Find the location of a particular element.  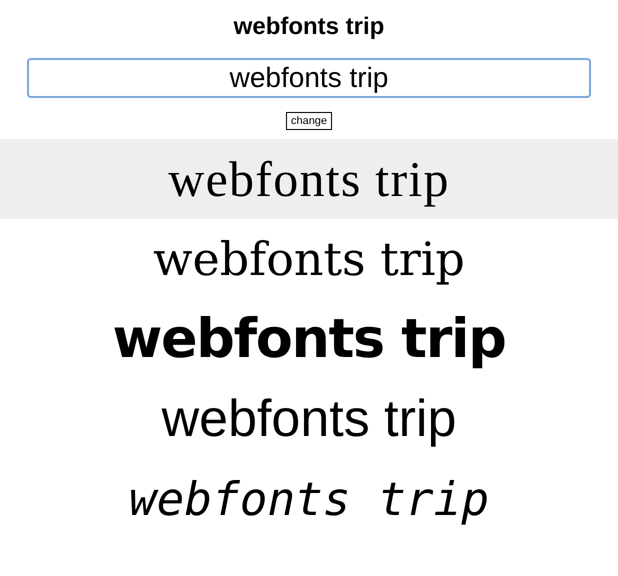

page-title: webfonts trip is located at coordinates (309, 27).